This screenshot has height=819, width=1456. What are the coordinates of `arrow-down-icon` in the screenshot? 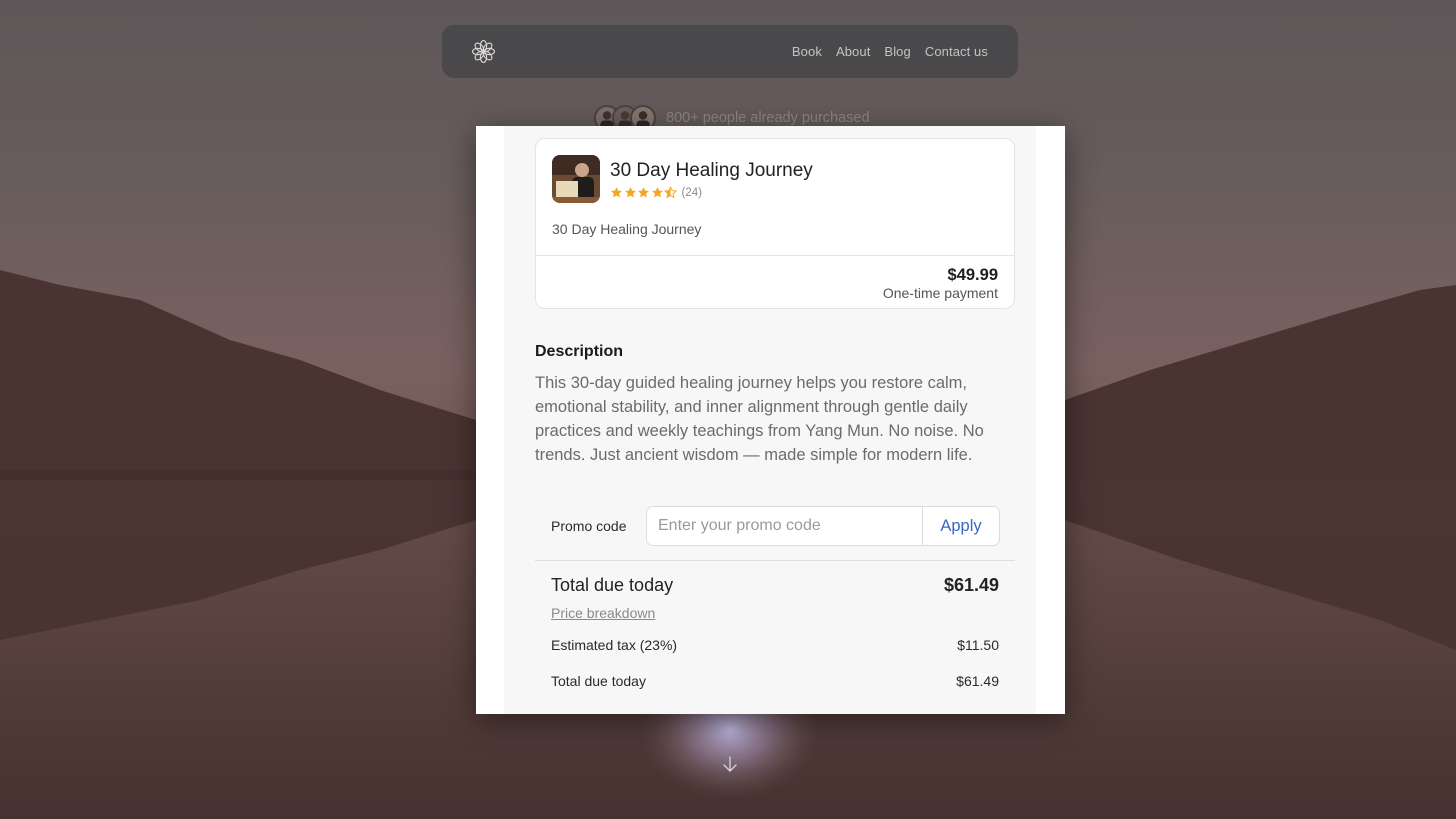 It's located at (730, 764).